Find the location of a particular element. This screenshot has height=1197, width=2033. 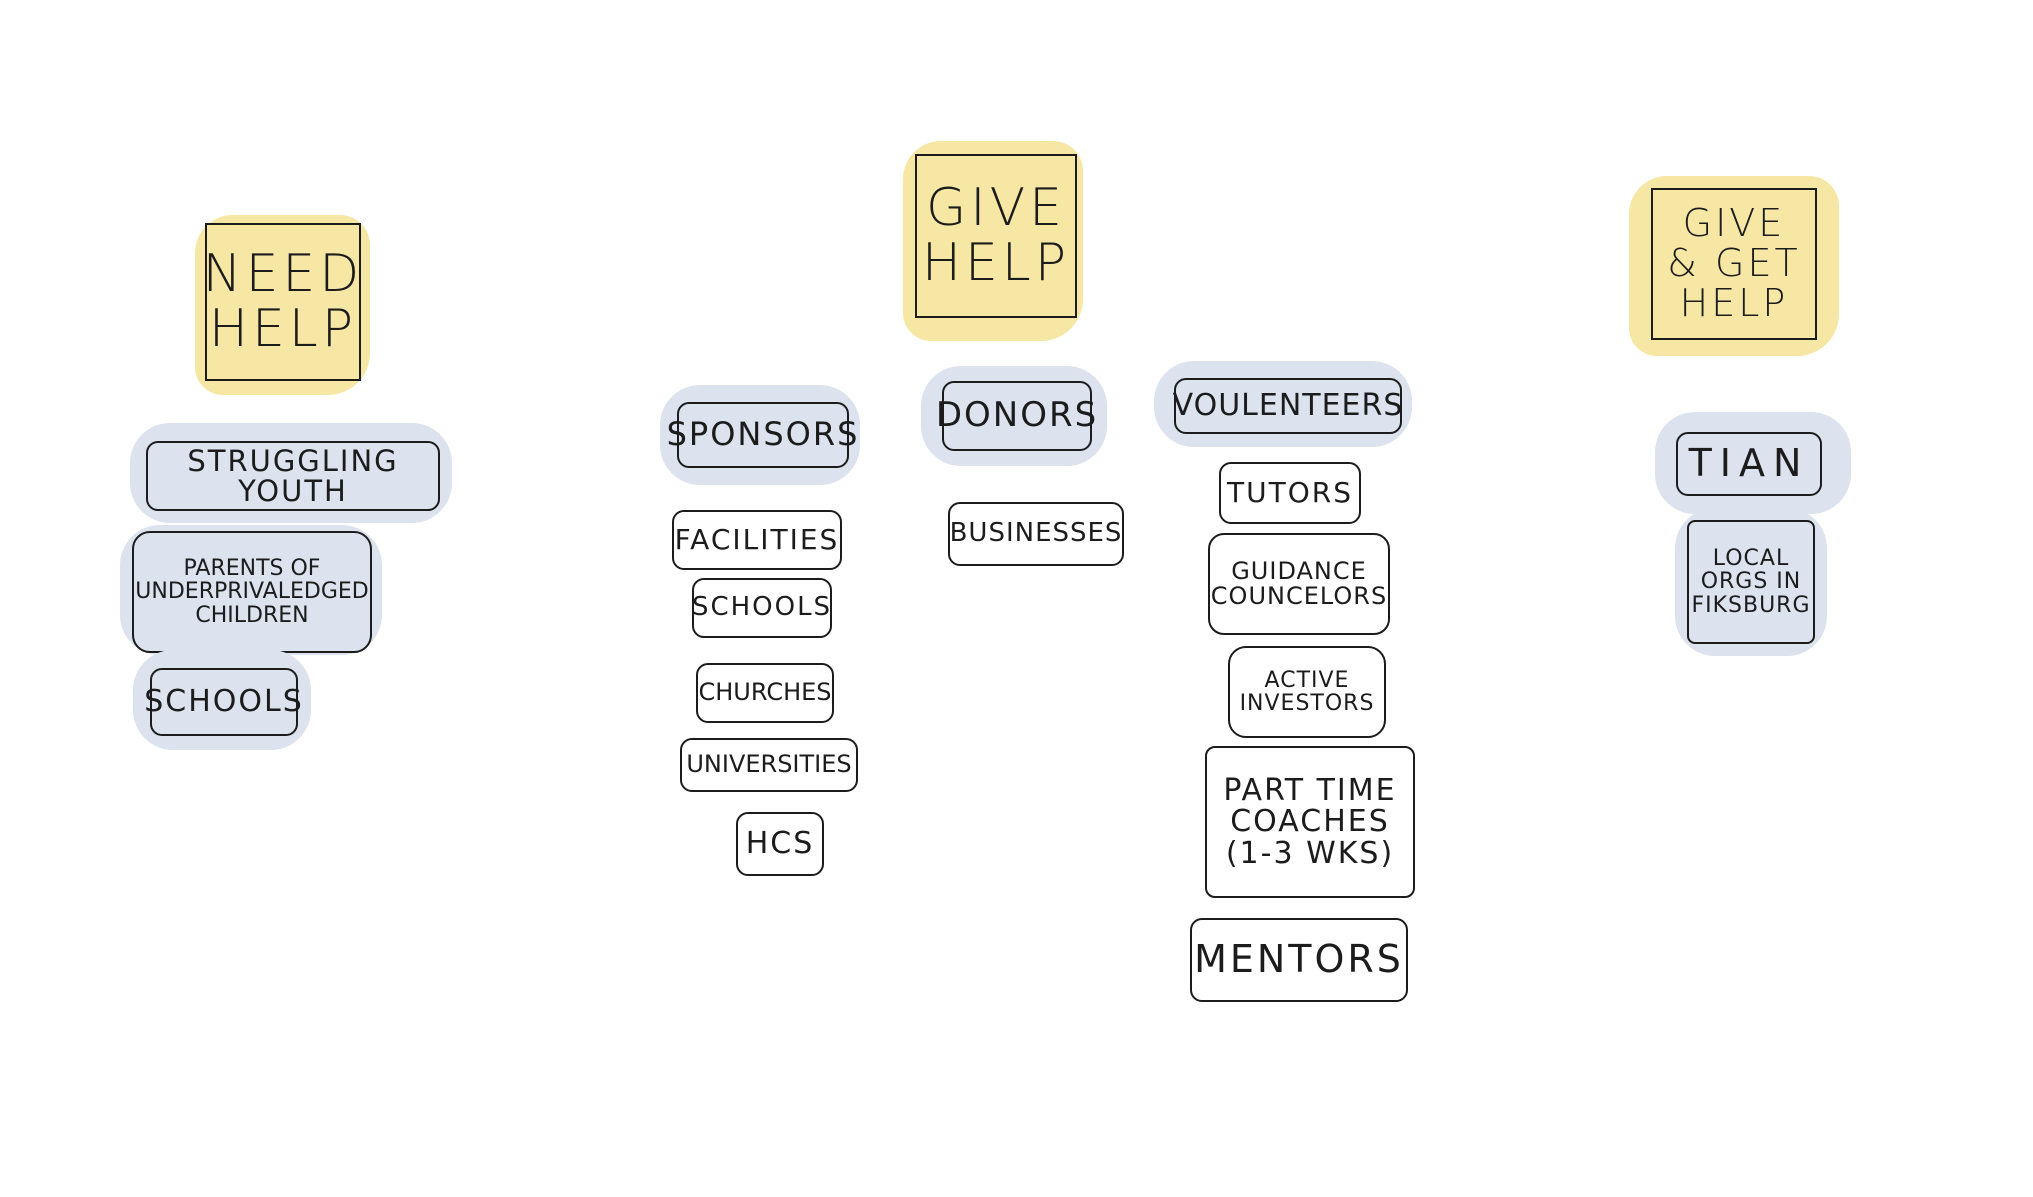

mentors-label: MENTORS is located at coordinates (1299, 960).